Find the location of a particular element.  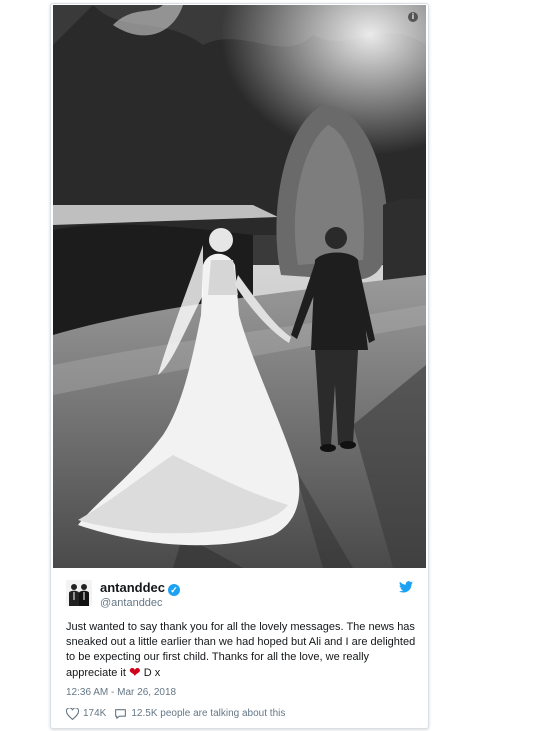

display-name-text: antanddec is located at coordinates (133, 587).